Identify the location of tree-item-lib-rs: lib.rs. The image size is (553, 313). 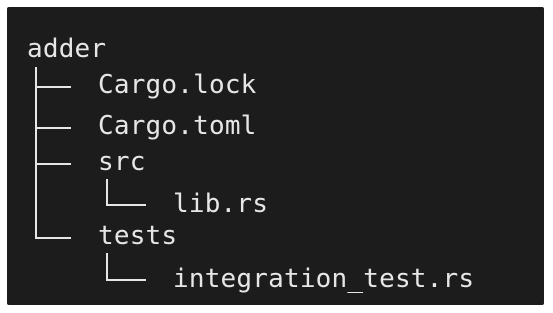
(221, 204).